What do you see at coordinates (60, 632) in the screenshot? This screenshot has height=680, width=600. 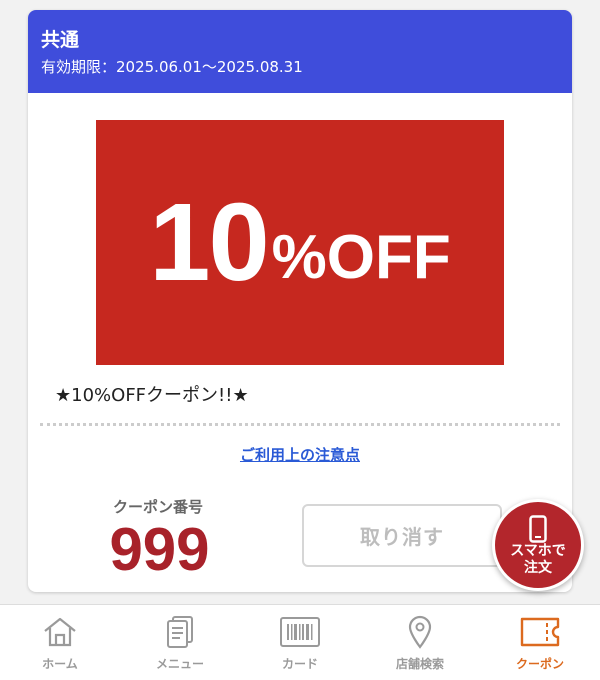 I see `home-icon` at bounding box center [60, 632].